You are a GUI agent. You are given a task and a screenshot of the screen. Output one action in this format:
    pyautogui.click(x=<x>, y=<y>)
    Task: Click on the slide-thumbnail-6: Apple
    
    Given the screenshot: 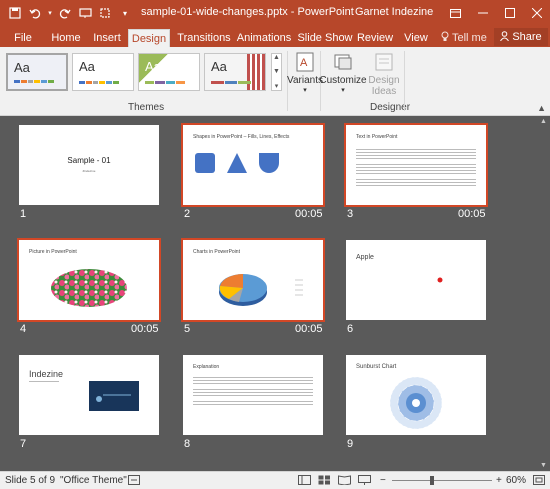 What is the action you would take?
    pyautogui.click(x=416, y=280)
    